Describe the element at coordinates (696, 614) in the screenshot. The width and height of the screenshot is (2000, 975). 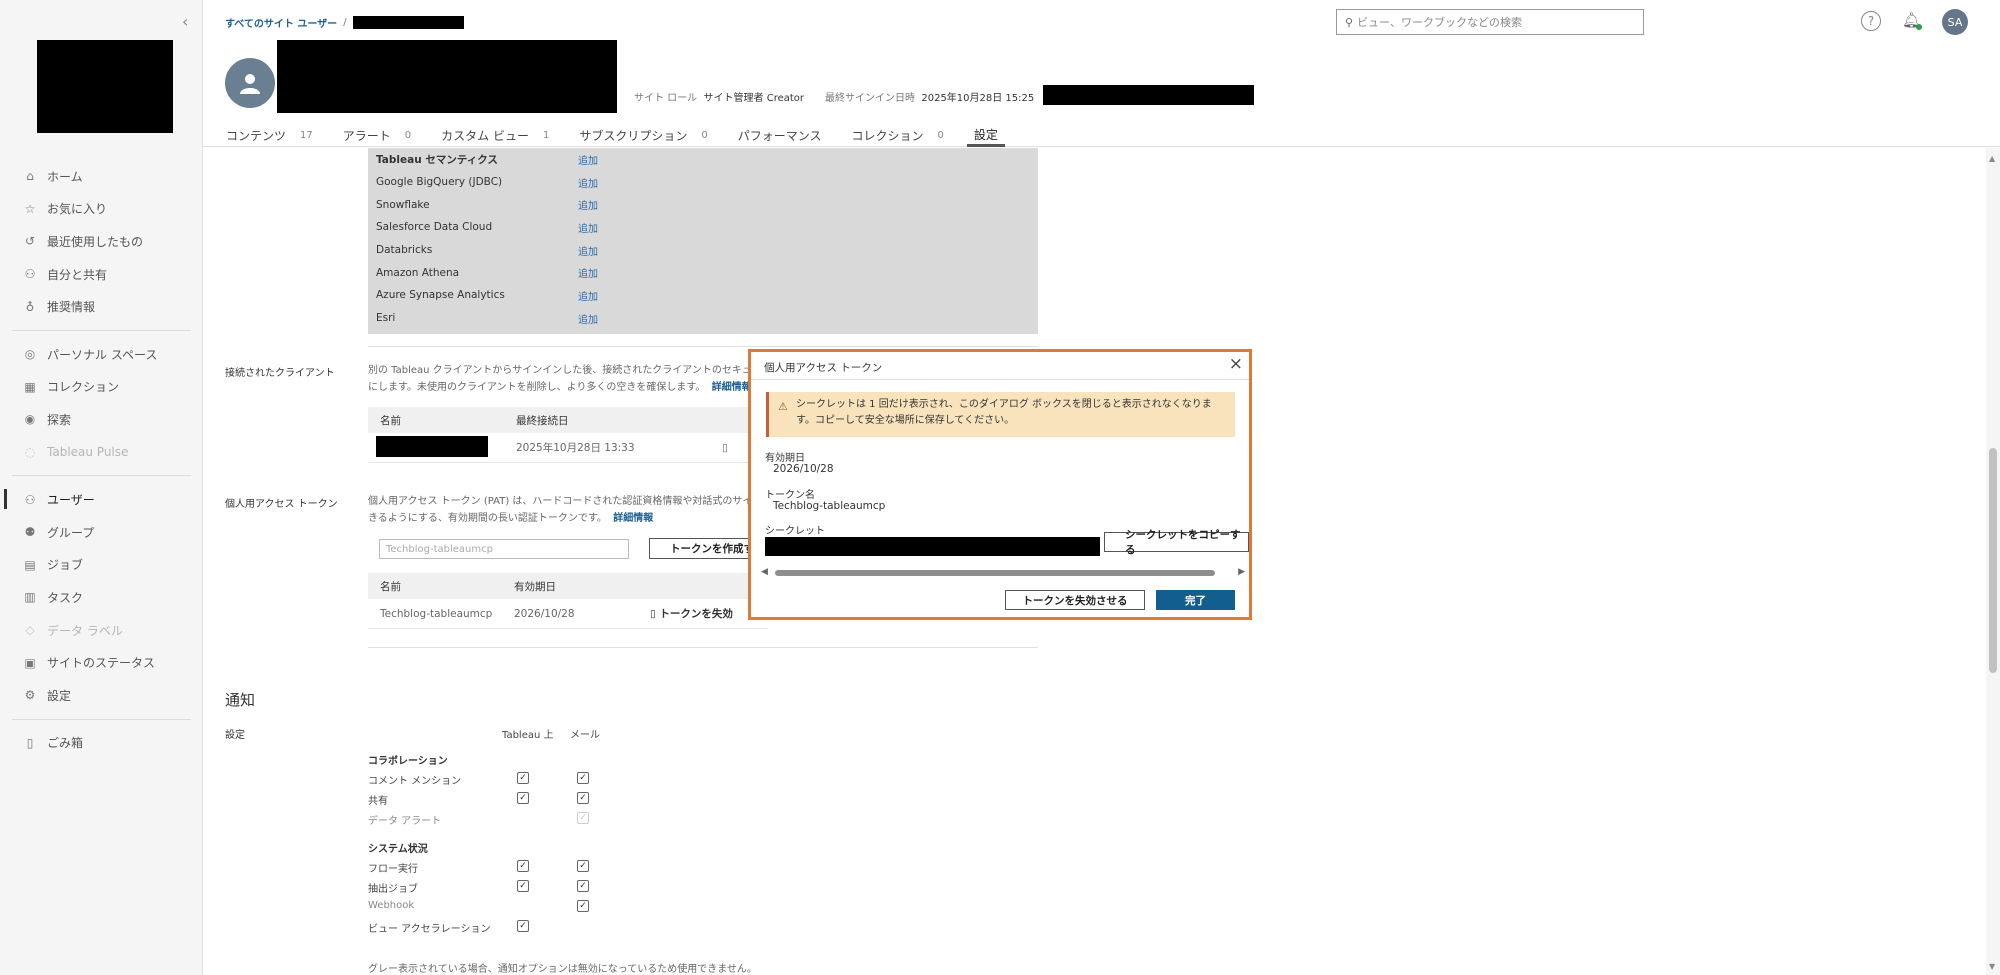
I see `revoke-label: トークンを失効` at that location.